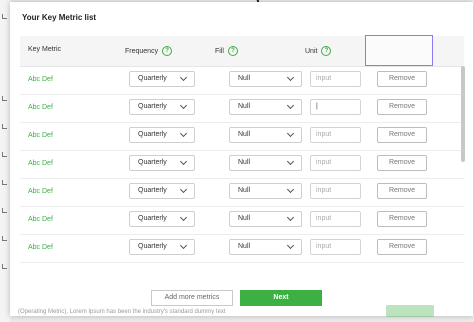  What do you see at coordinates (281, 298) in the screenshot?
I see `next-button: Next` at bounding box center [281, 298].